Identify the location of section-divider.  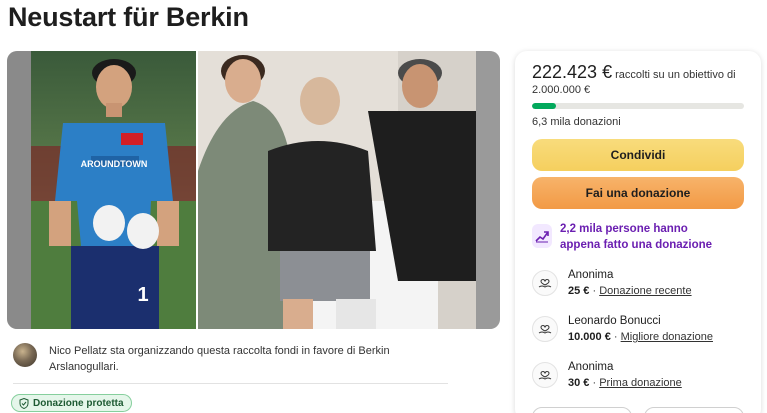
(230, 383).